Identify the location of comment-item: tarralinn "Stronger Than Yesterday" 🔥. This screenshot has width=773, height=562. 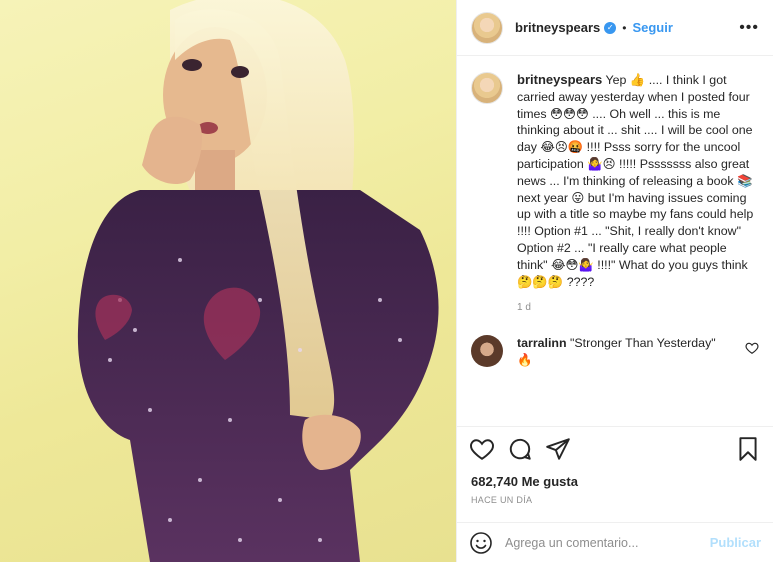
(615, 352).